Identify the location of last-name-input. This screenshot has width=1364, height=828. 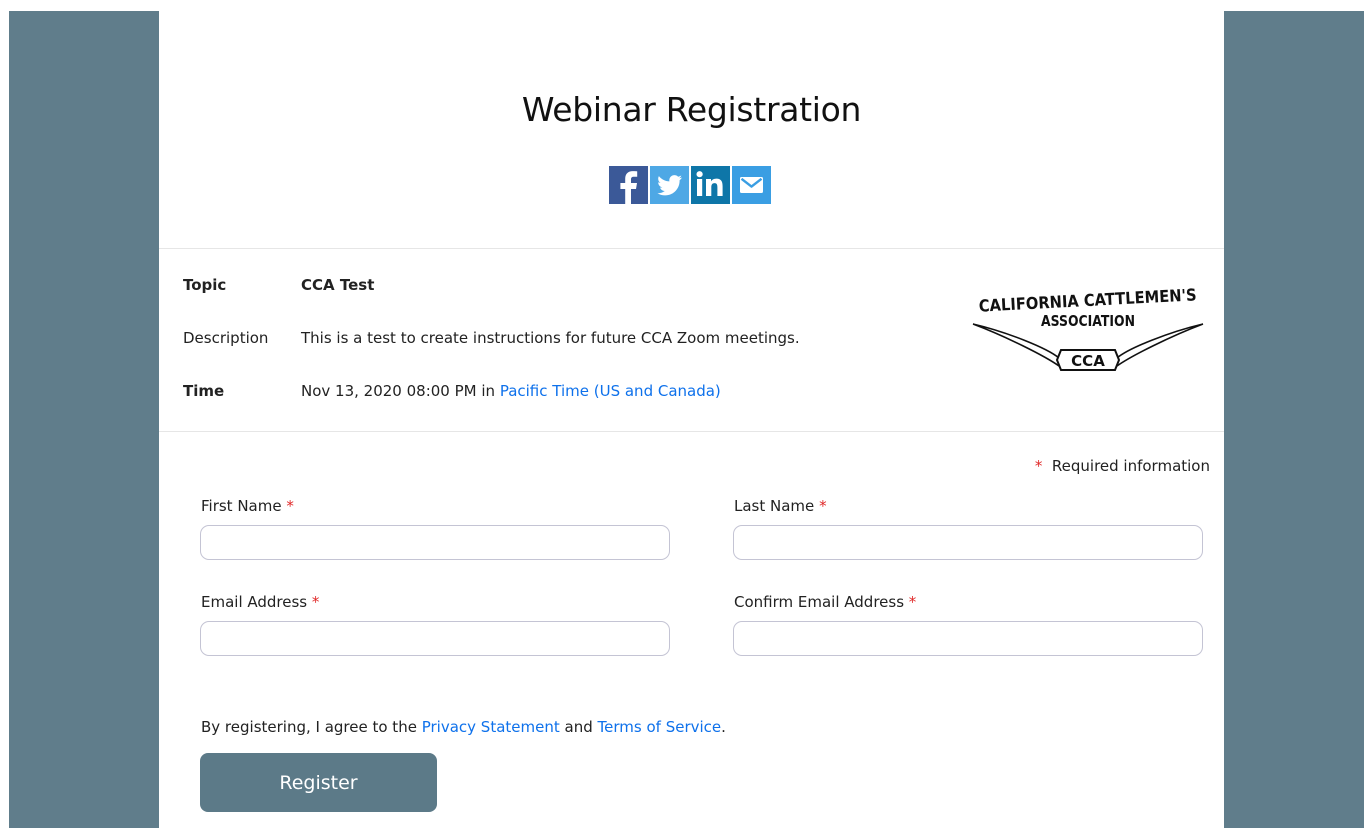
(968, 542).